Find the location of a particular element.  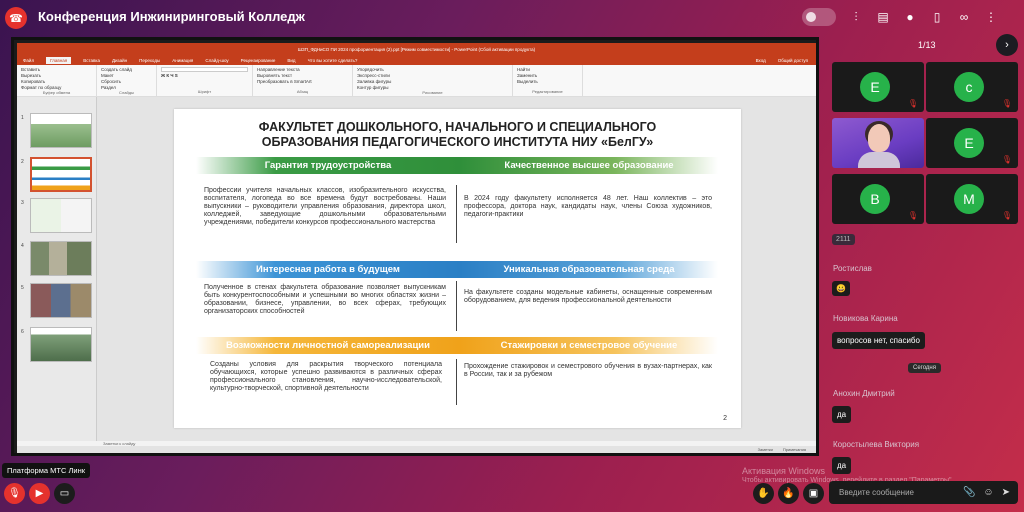

emoji-icon: ☺ is located at coordinates (988, 492).